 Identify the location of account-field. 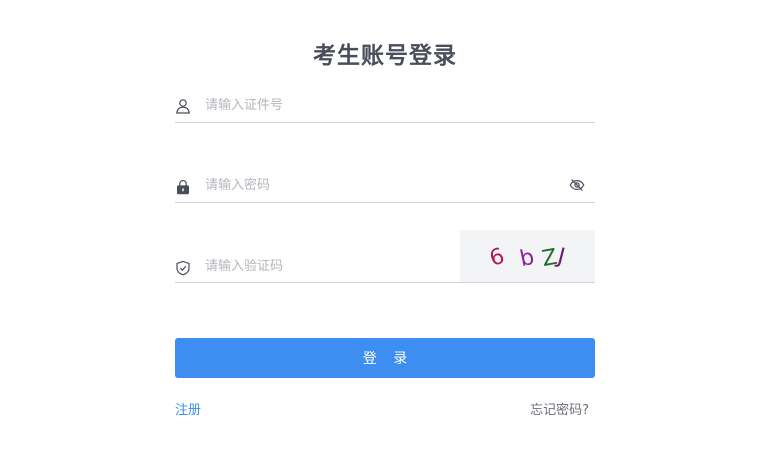
(385, 106).